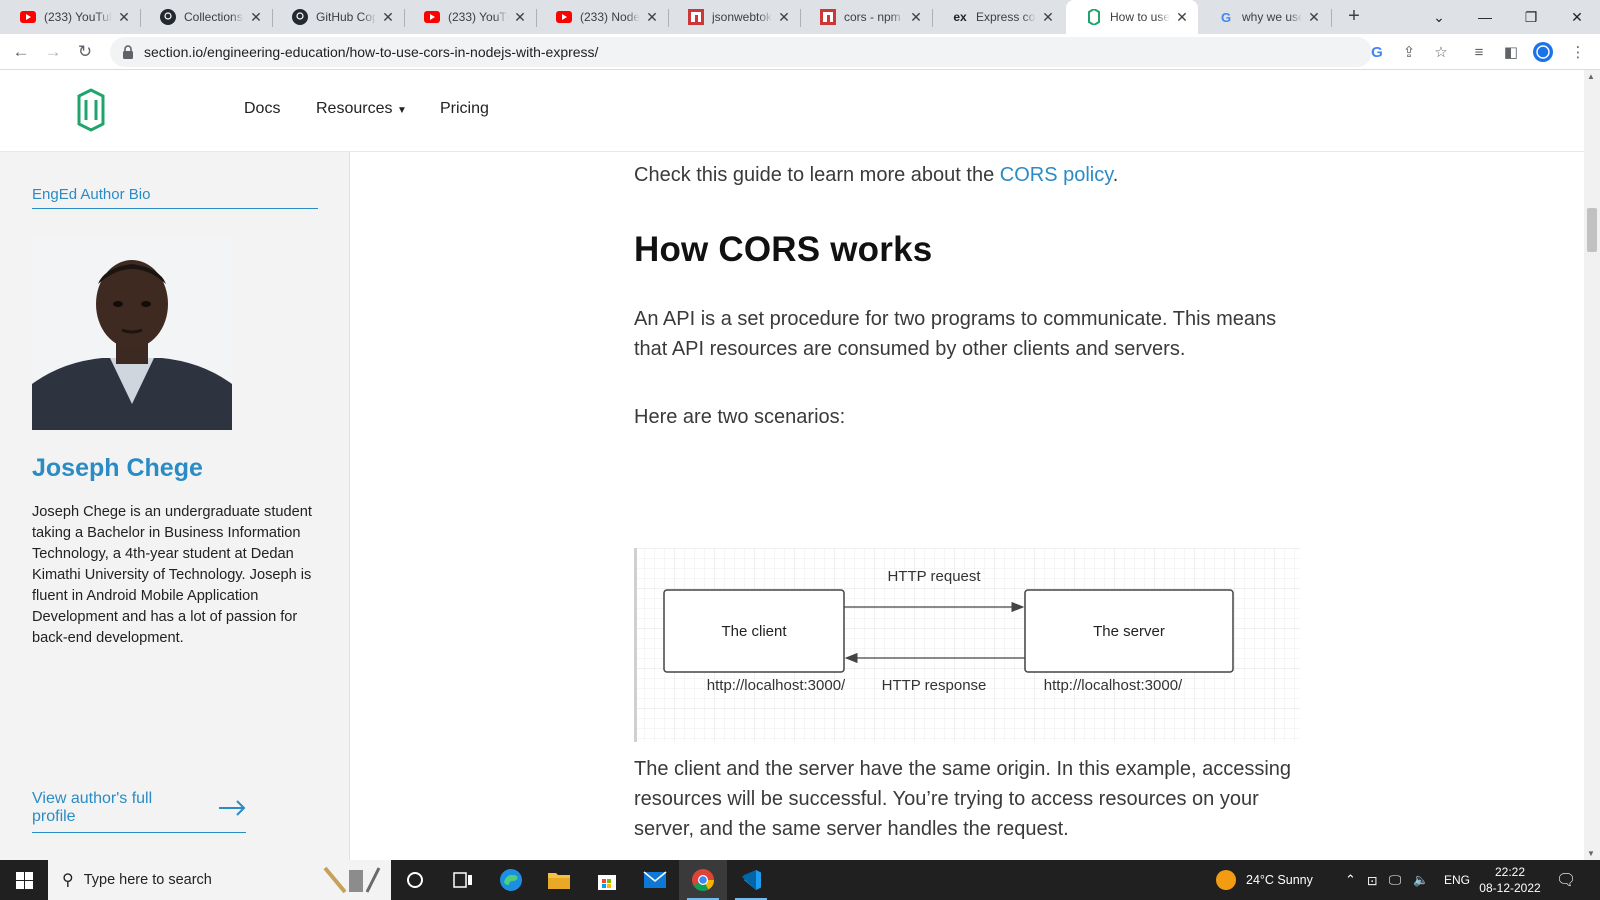 The image size is (1600, 900). I want to click on page-scrollbar: ▲ ▼, so click(1592, 465).